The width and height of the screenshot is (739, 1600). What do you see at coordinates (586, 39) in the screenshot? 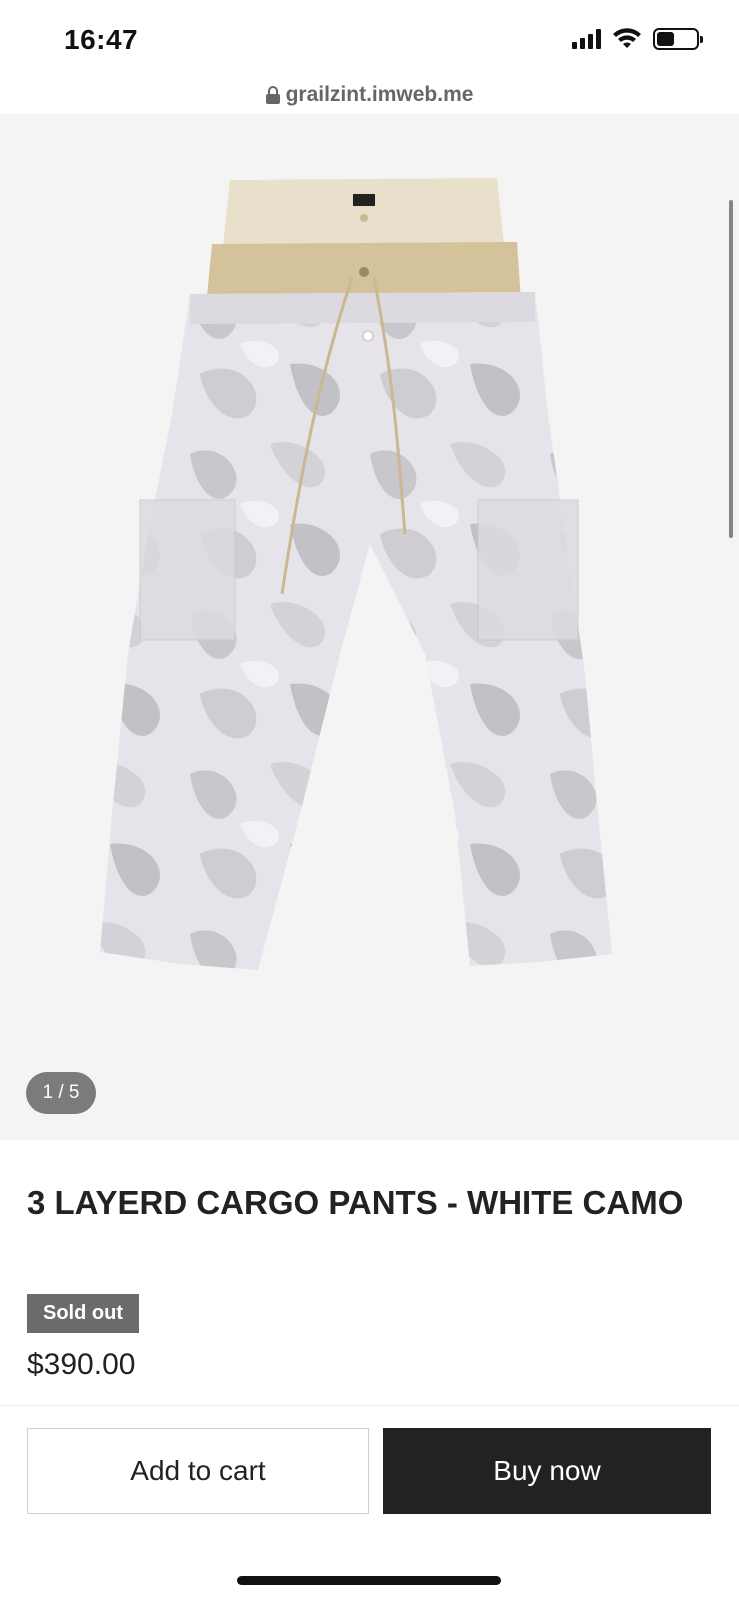
I see `signal-icon` at bounding box center [586, 39].